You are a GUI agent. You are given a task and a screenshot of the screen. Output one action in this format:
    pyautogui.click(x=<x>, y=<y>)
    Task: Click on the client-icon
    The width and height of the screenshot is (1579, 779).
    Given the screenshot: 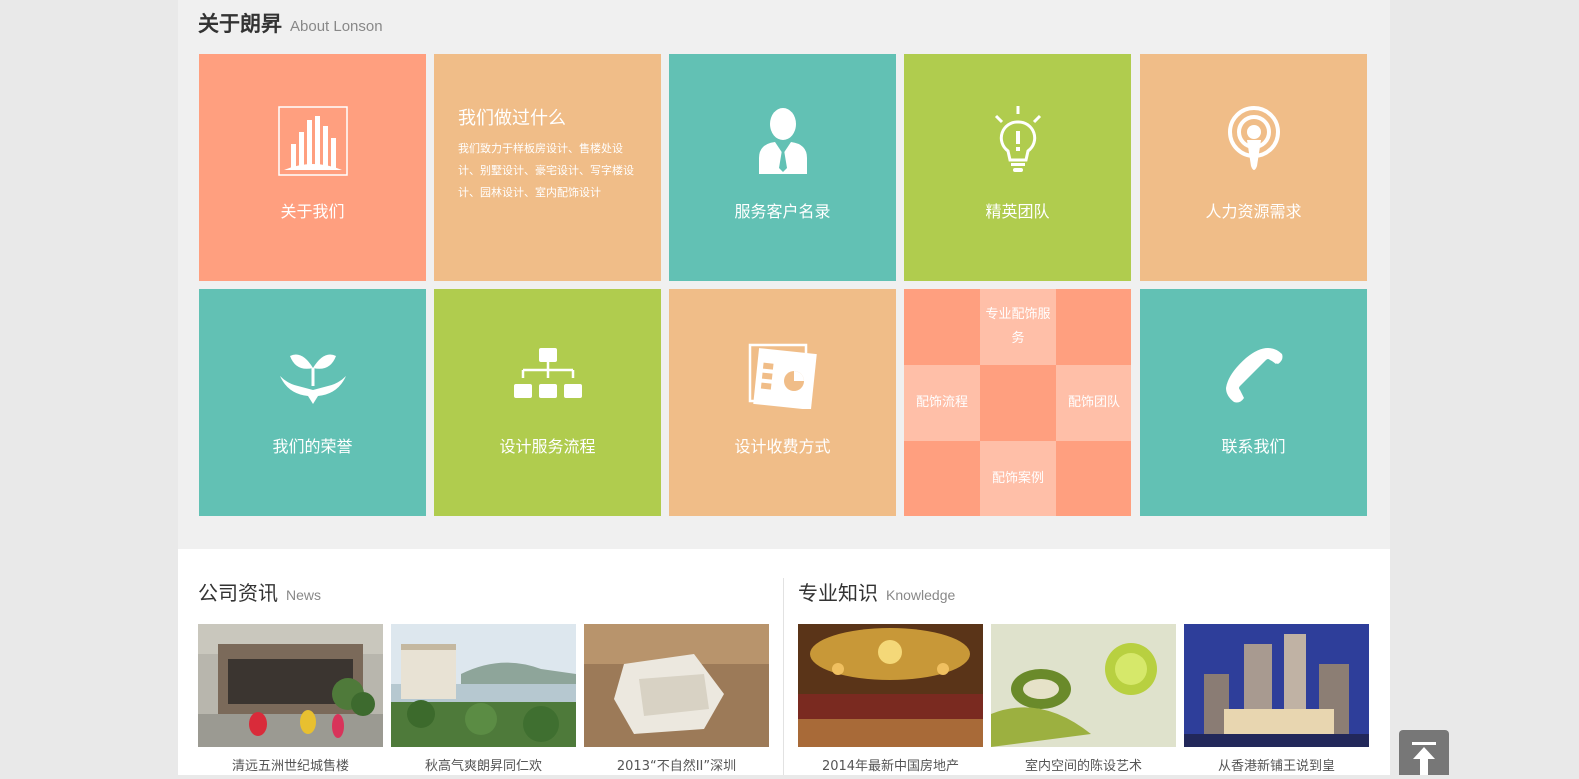 What is the action you would take?
    pyautogui.click(x=783, y=141)
    